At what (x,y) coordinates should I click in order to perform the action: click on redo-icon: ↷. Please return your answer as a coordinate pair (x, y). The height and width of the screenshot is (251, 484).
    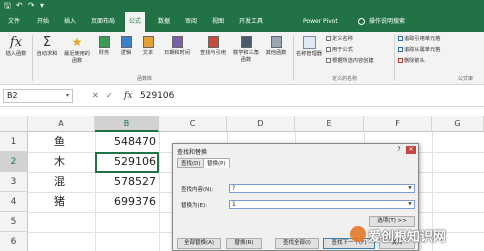
    Looking at the image, I should click on (31, 6).